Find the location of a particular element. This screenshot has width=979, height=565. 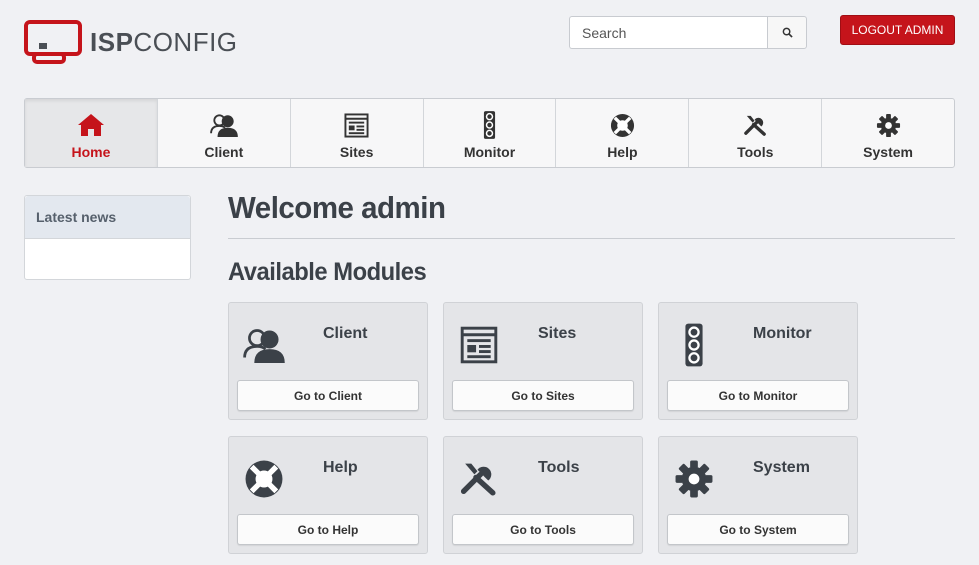

sidebar-news: Latest news is located at coordinates (107, 237).